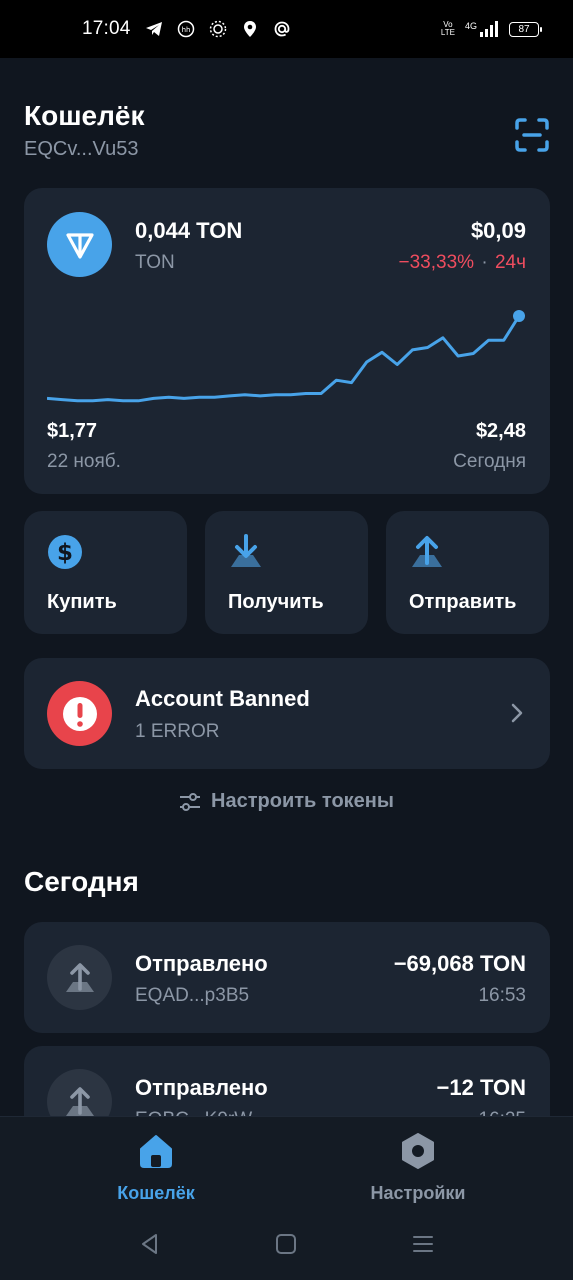  What do you see at coordinates (287, 713) in the screenshot?
I see `account-banned-card: Account Banned 1 ERROR` at bounding box center [287, 713].